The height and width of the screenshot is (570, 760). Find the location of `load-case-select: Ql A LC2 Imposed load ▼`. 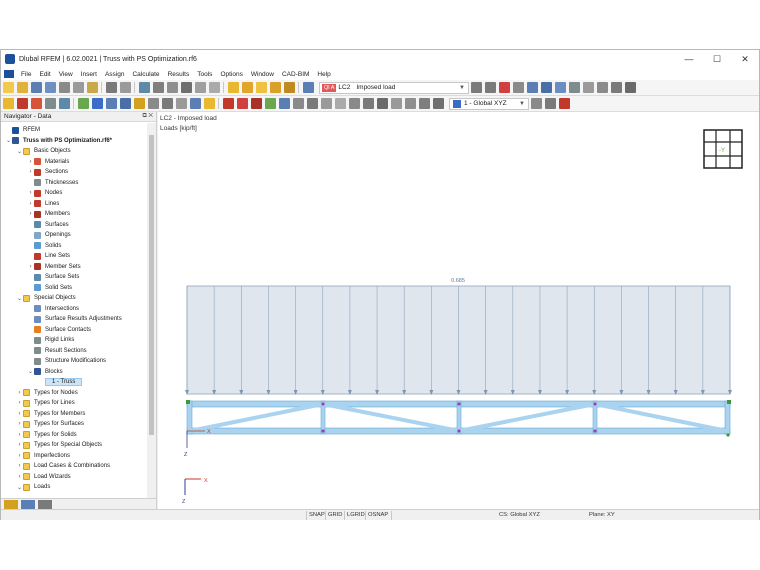

load-case-select: Ql A LC2 Imposed load ▼ is located at coordinates (394, 87).